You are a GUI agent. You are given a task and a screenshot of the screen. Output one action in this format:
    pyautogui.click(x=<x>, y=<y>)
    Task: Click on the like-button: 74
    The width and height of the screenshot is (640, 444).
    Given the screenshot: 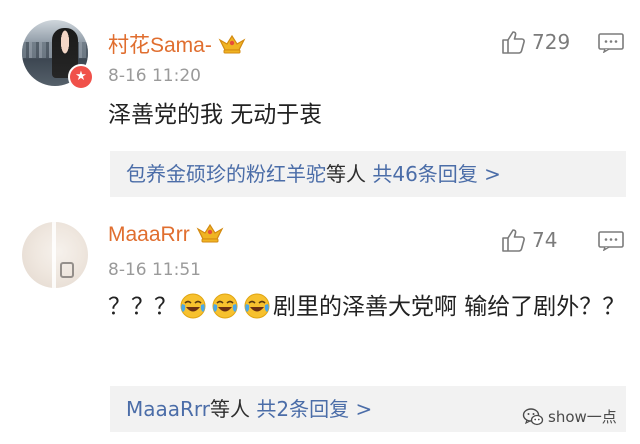 What is the action you would take?
    pyautogui.click(x=528, y=240)
    